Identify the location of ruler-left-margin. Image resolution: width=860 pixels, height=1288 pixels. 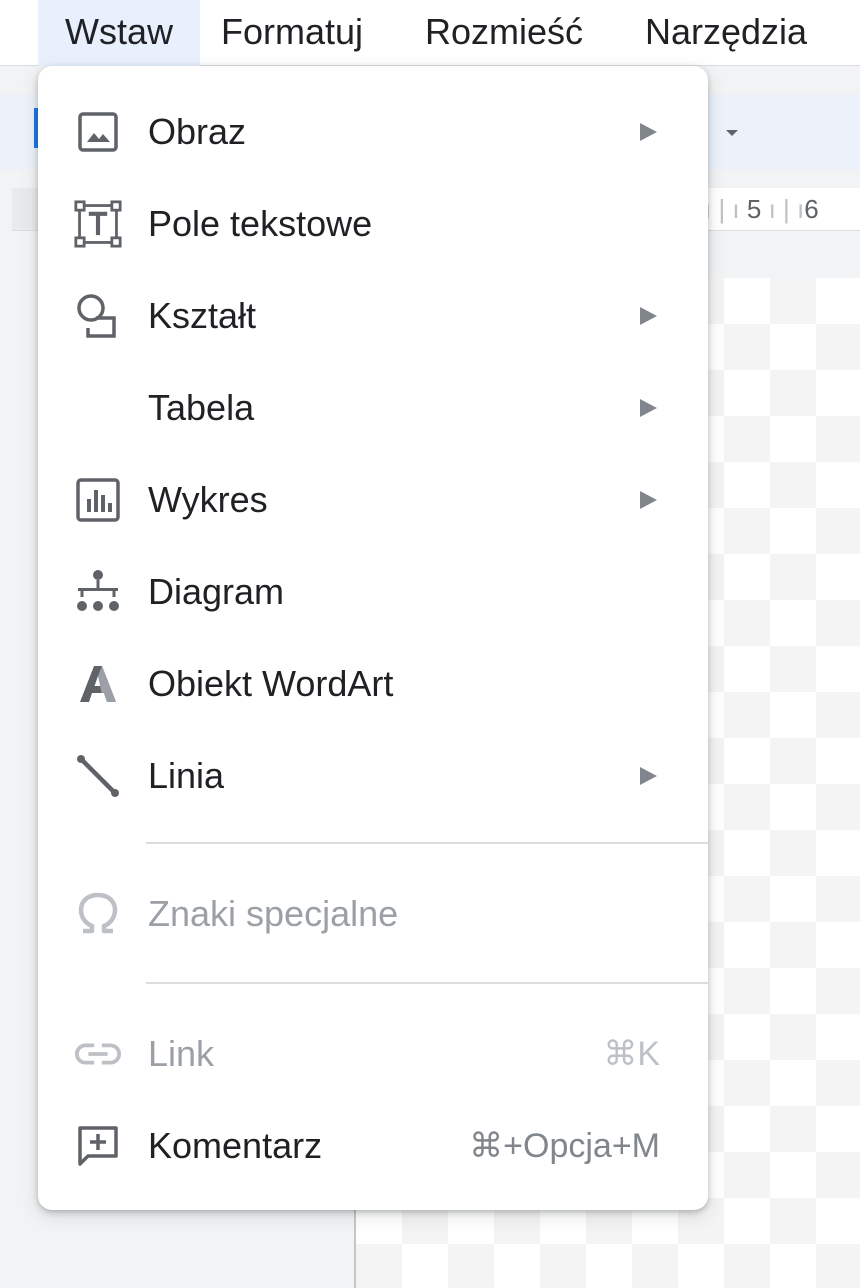
(25, 209).